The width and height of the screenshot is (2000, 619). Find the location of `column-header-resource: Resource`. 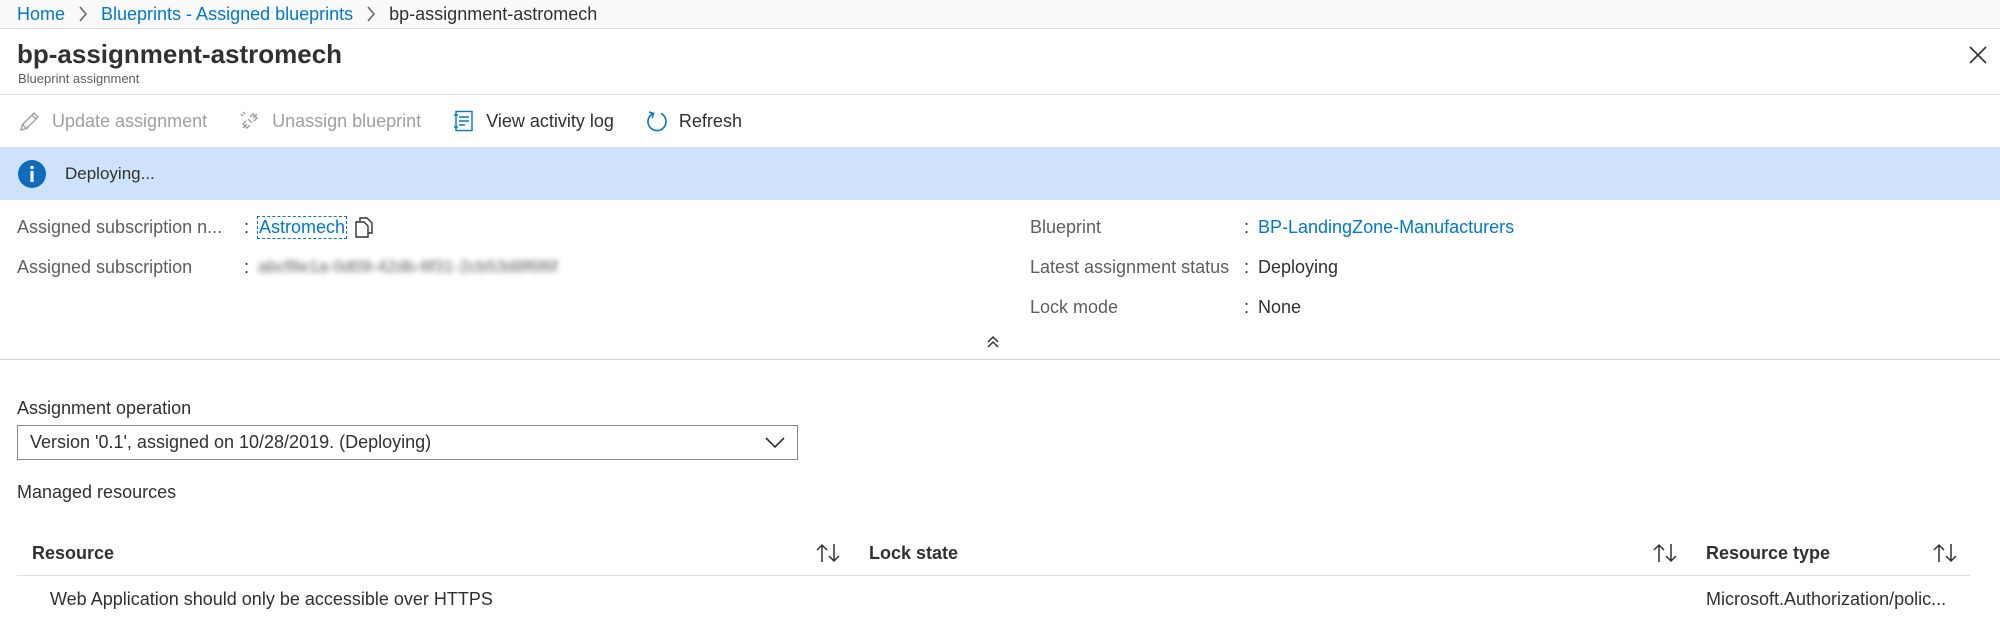

column-header-resource: Resource is located at coordinates (73, 553).